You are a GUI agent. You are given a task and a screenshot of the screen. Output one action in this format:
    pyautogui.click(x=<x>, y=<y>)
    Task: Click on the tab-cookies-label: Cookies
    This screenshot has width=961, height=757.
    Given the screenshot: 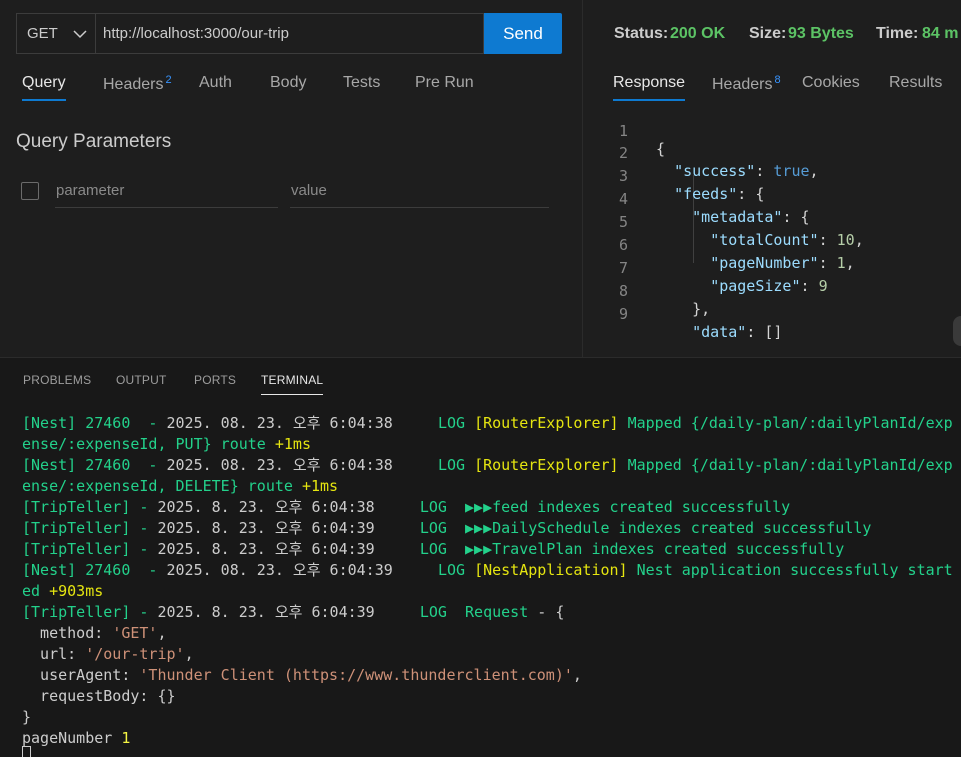 What is the action you would take?
    pyautogui.click(x=831, y=82)
    